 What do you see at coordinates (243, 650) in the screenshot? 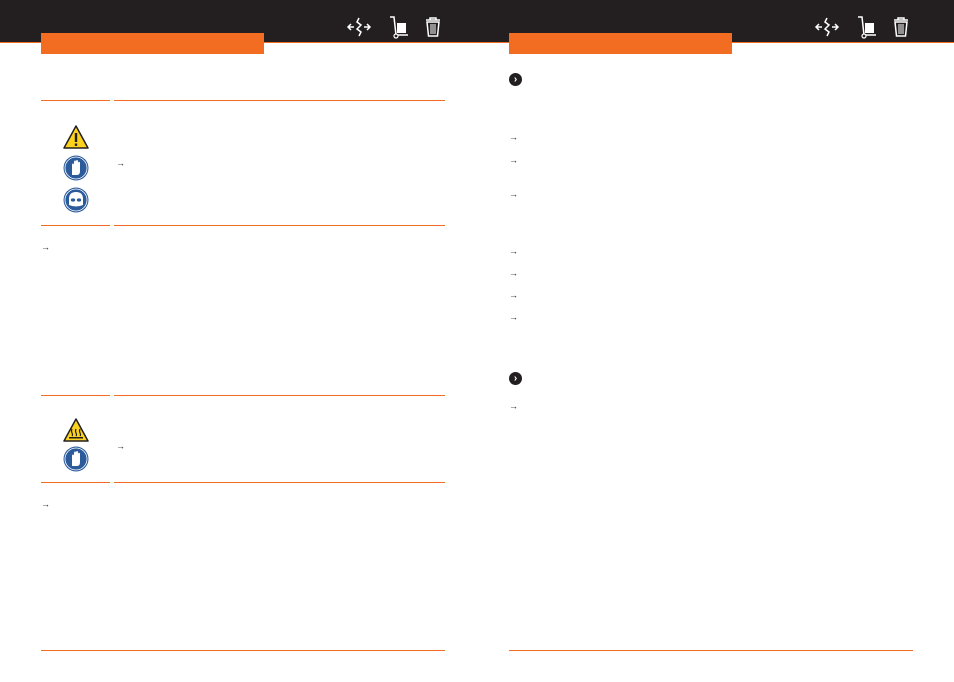
I see `footer-rule-left` at bounding box center [243, 650].